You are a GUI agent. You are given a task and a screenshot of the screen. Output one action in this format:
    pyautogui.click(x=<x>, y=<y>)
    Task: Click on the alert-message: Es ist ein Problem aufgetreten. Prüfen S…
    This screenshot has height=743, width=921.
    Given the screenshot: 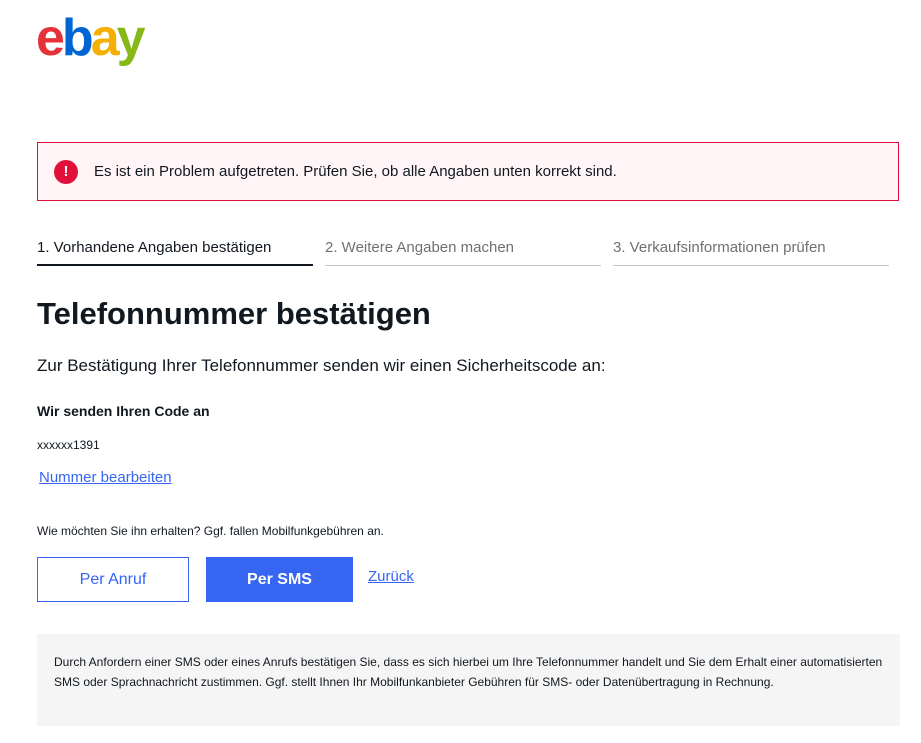 What is the action you would take?
    pyautogui.click(x=355, y=171)
    